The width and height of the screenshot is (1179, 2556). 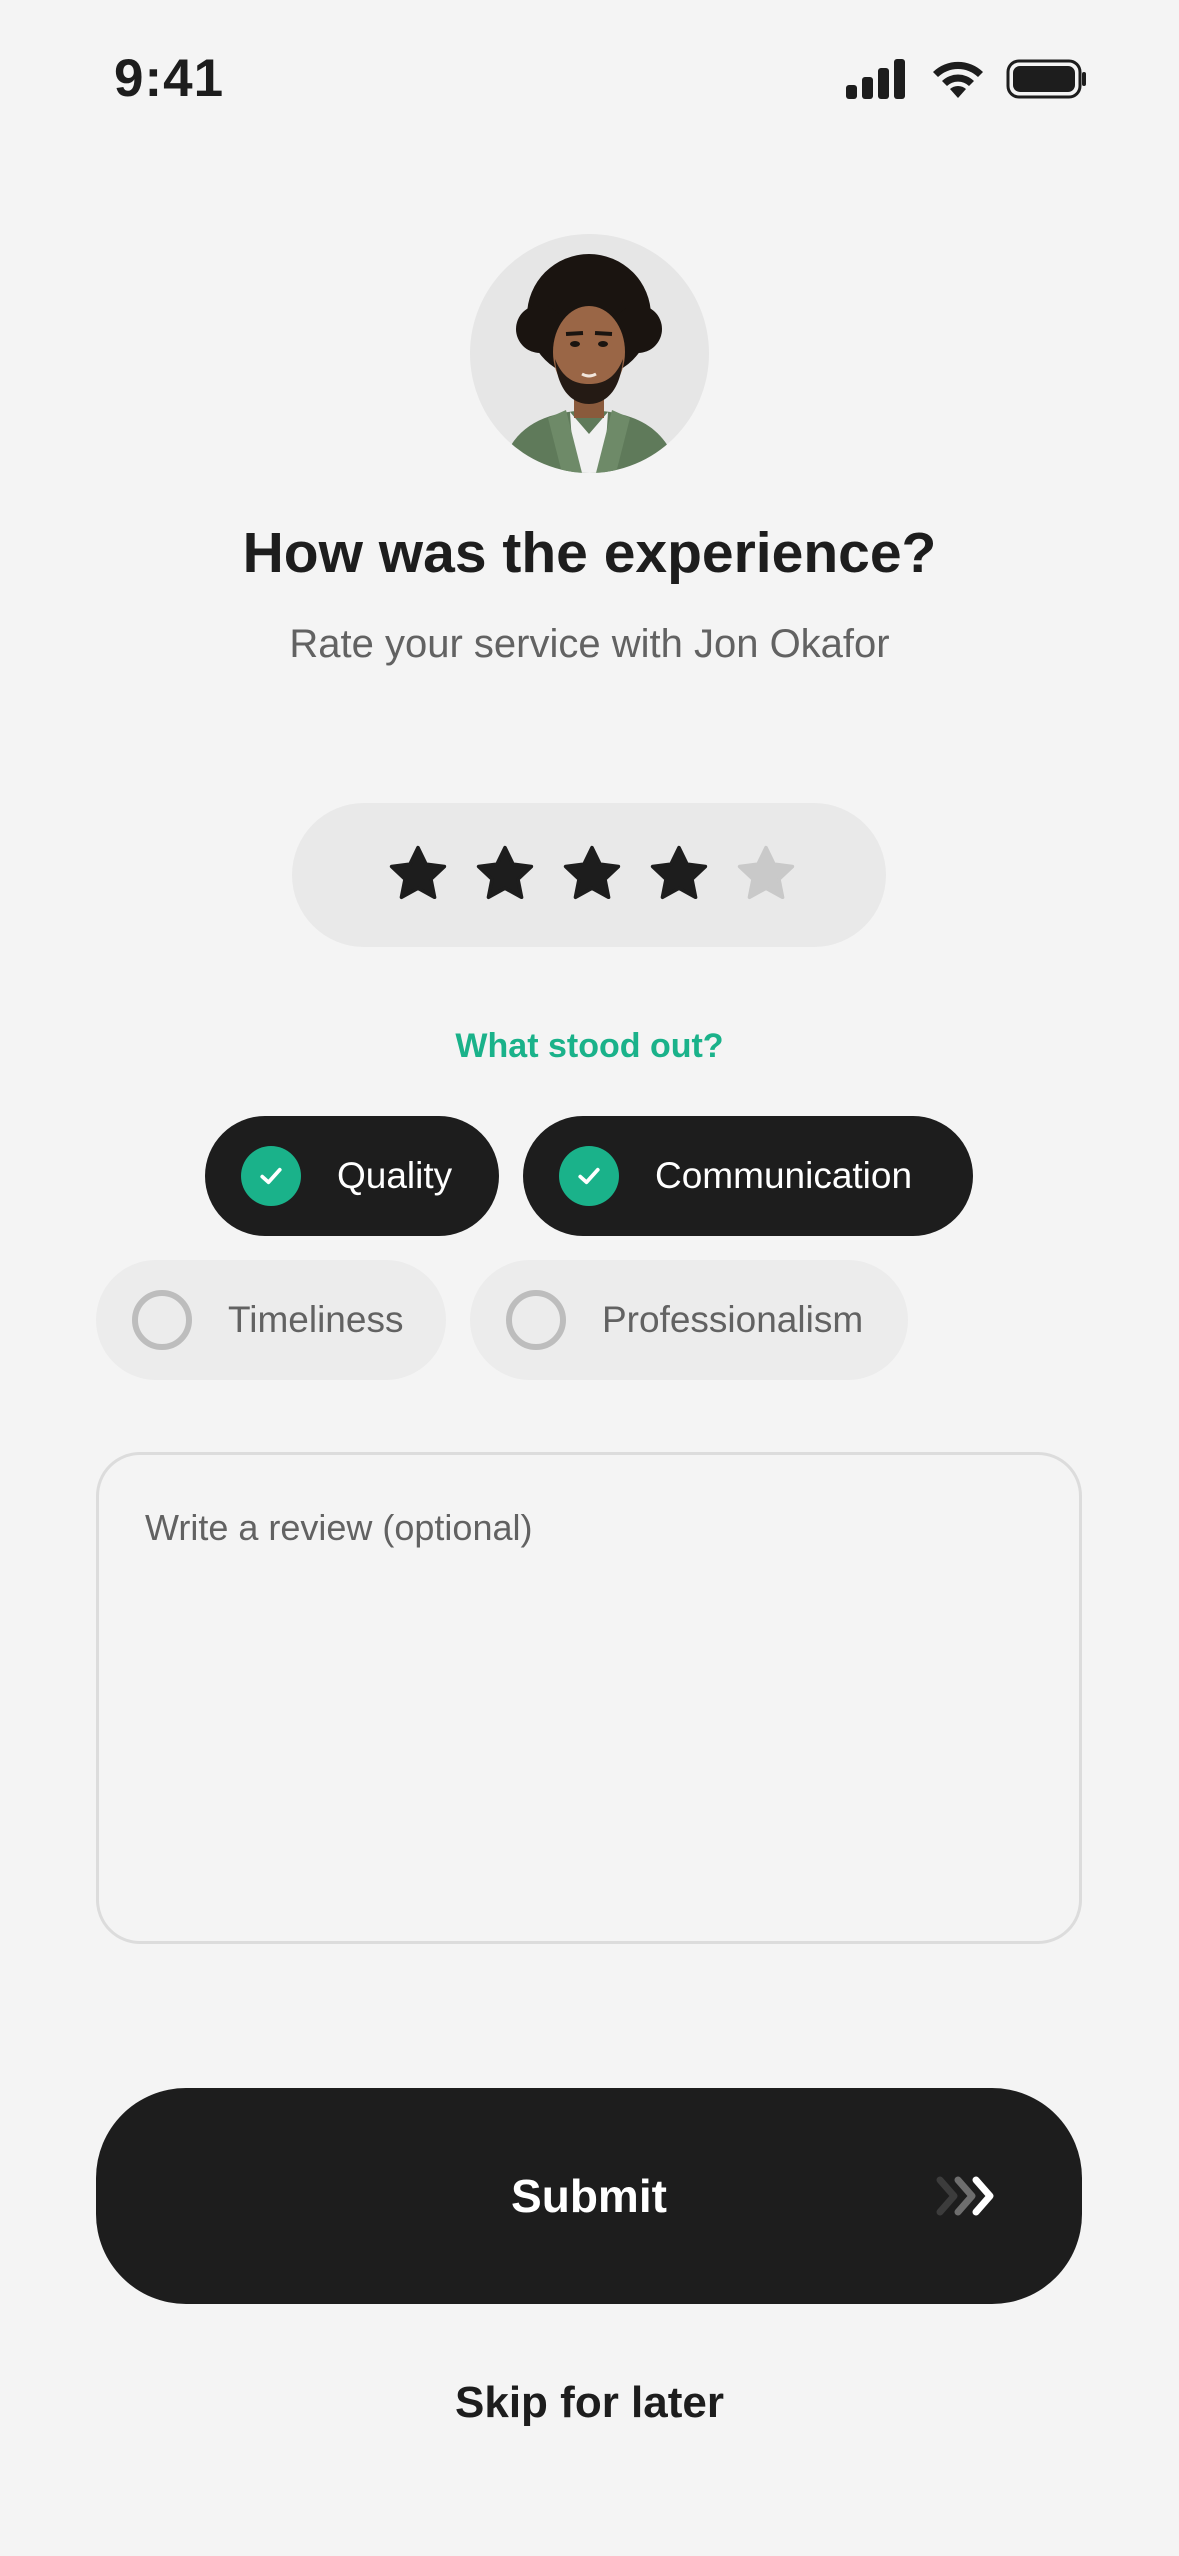 What do you see at coordinates (1046, 79) in the screenshot?
I see `battery-icon` at bounding box center [1046, 79].